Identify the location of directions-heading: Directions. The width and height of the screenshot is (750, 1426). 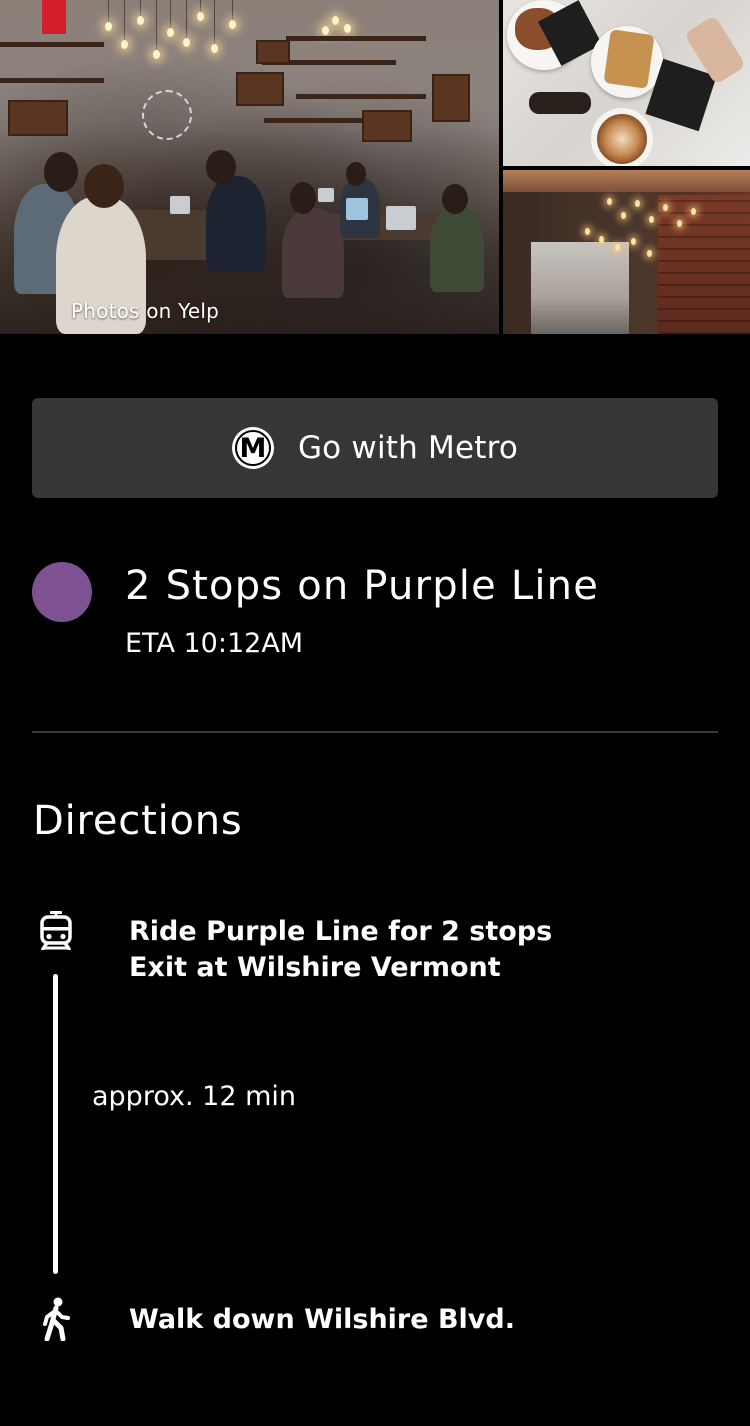
(138, 821).